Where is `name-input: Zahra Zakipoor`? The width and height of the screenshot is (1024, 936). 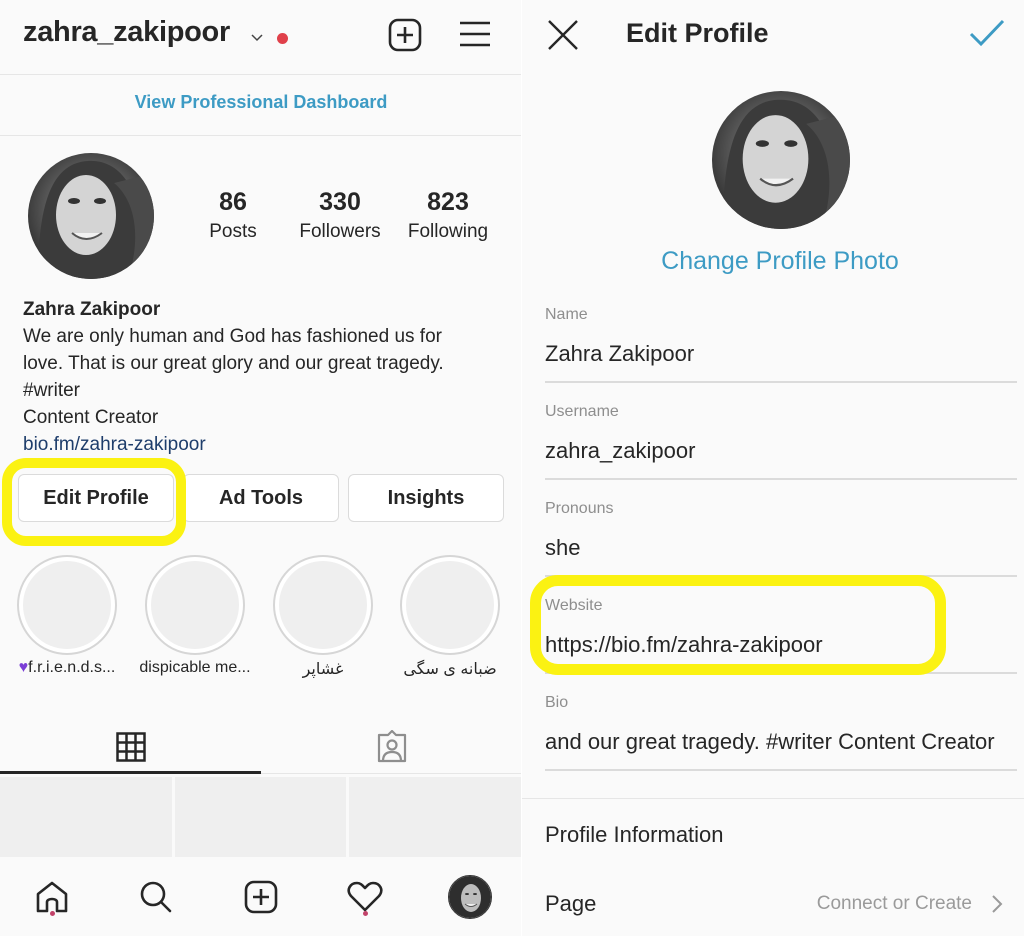
name-input: Zahra Zakipoor is located at coordinates (781, 356).